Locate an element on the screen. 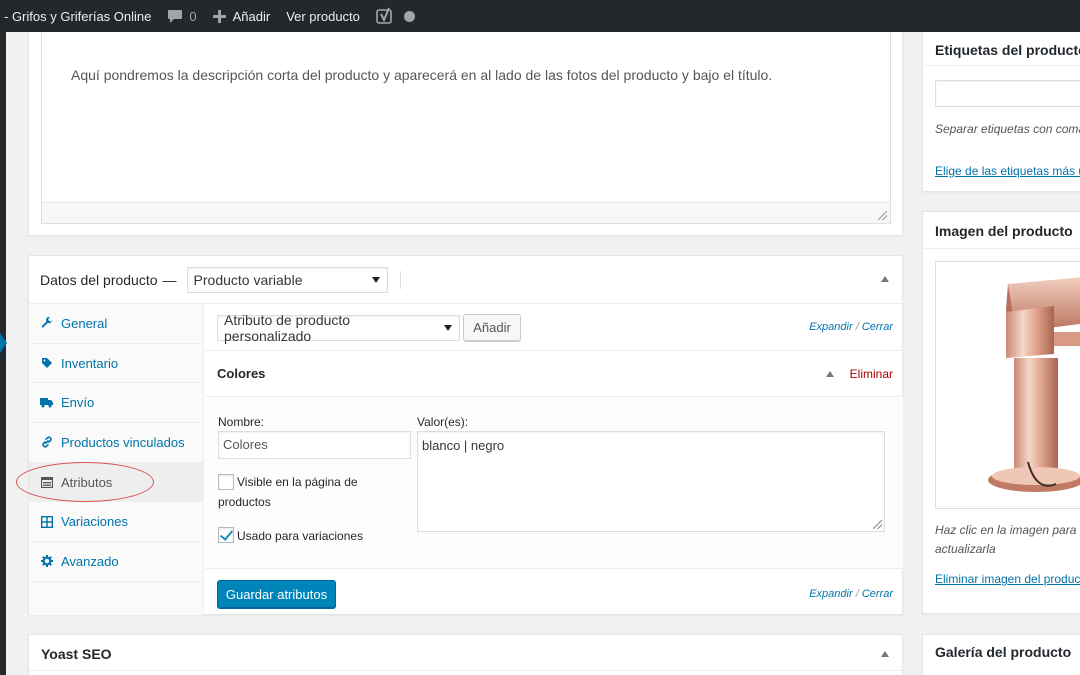 The width and height of the screenshot is (1080, 675). yoast-seo-box: Yoast SEO is located at coordinates (465, 654).